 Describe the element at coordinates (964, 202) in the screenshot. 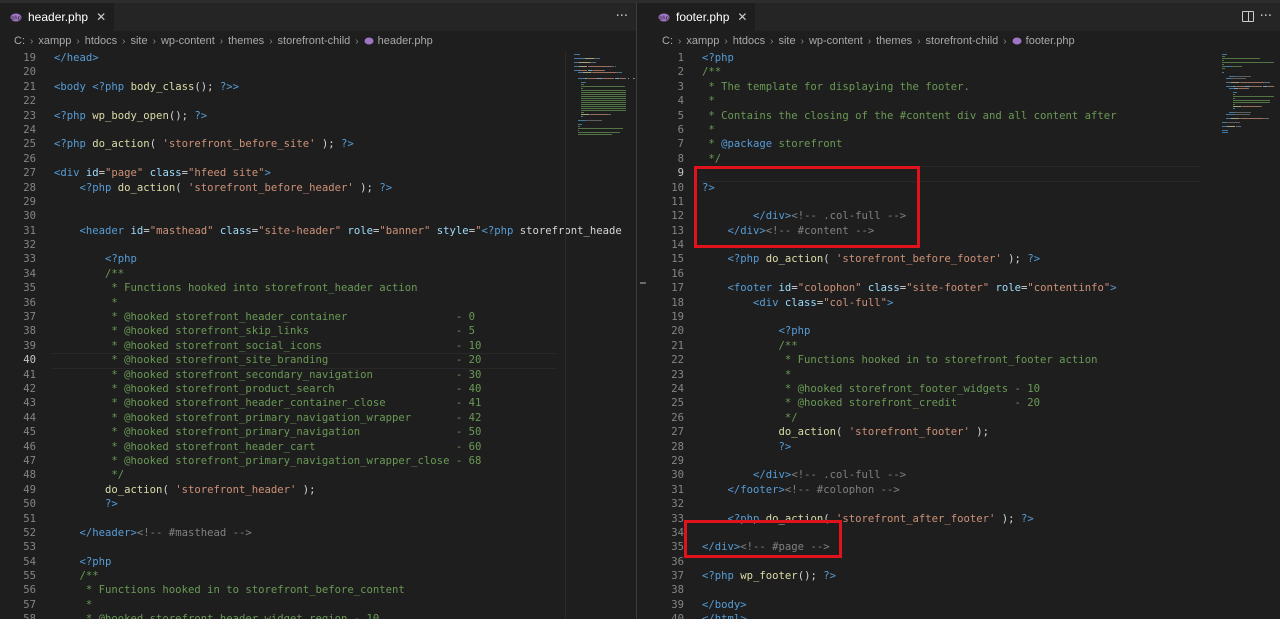

I see `code-line: 11` at that location.